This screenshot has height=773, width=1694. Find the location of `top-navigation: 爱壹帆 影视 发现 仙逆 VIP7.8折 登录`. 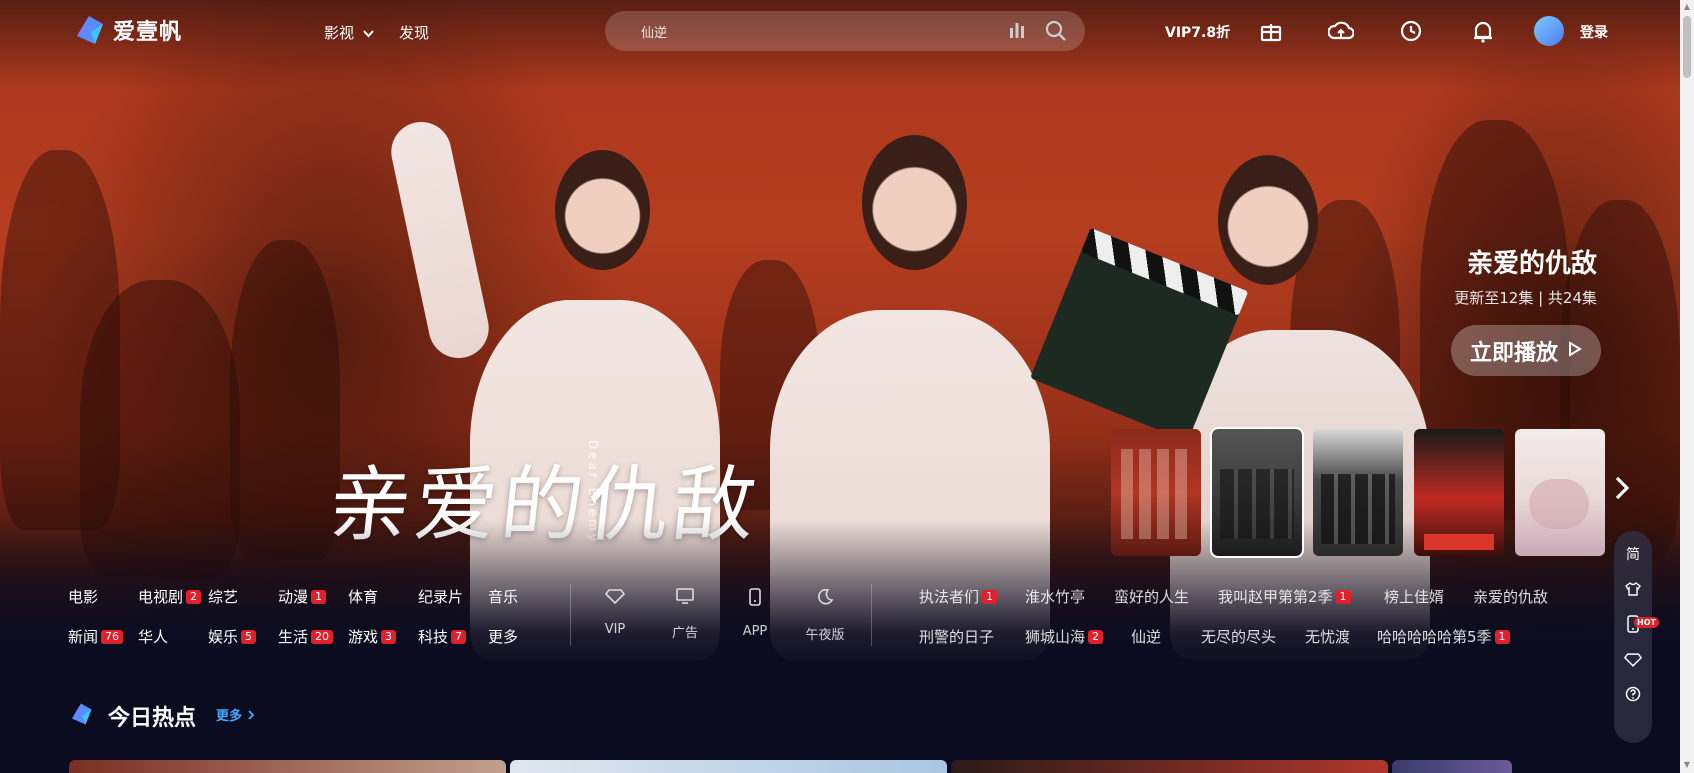

top-navigation: 爱壹帆 影视 发现 仙逆 VIP7.8折 登录 is located at coordinates (840, 31).